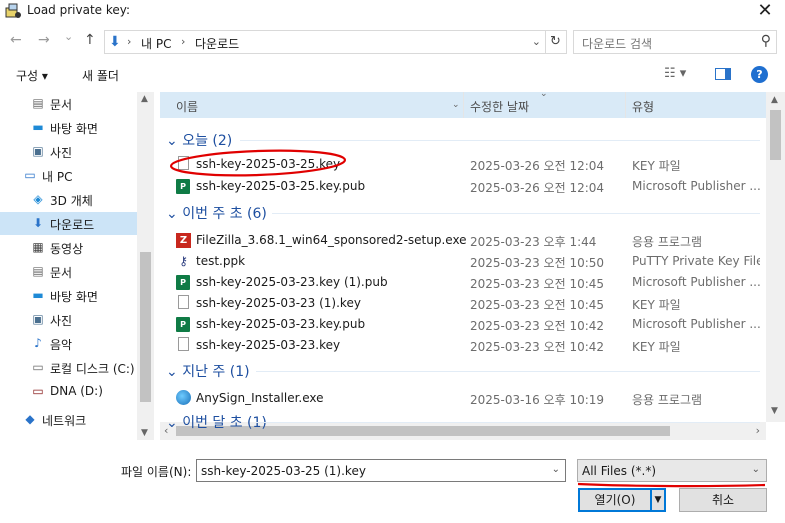  Describe the element at coordinates (643, 106) in the screenshot. I see `column-type: 유형` at that location.